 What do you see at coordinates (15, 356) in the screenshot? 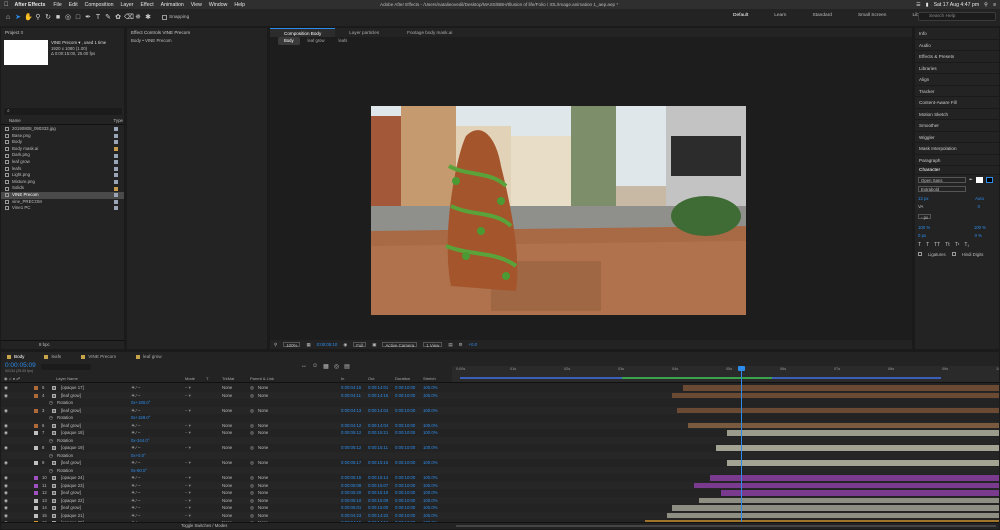
I see `timeline-tab: Body` at bounding box center [15, 356].